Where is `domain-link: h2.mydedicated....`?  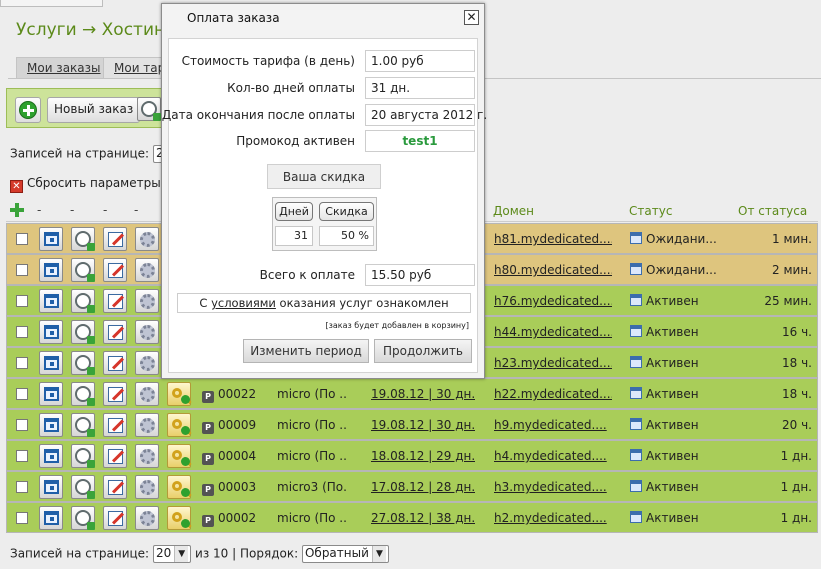
domain-link: h2.mydedicated.... is located at coordinates (553, 518).